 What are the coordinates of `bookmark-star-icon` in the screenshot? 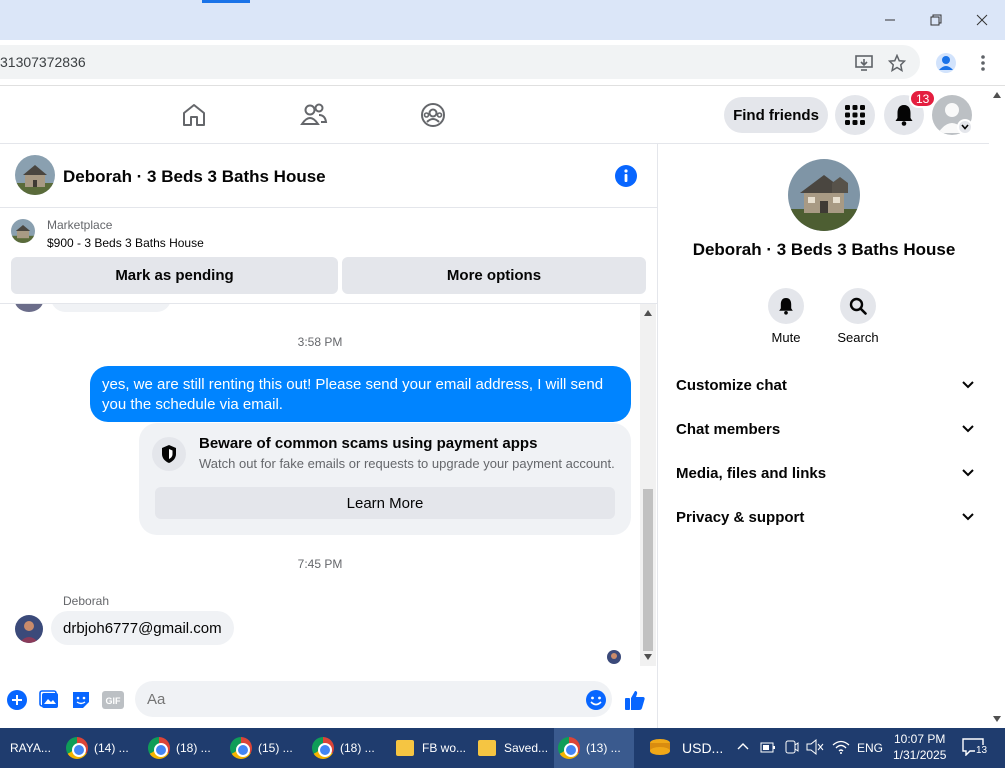 It's located at (897, 63).